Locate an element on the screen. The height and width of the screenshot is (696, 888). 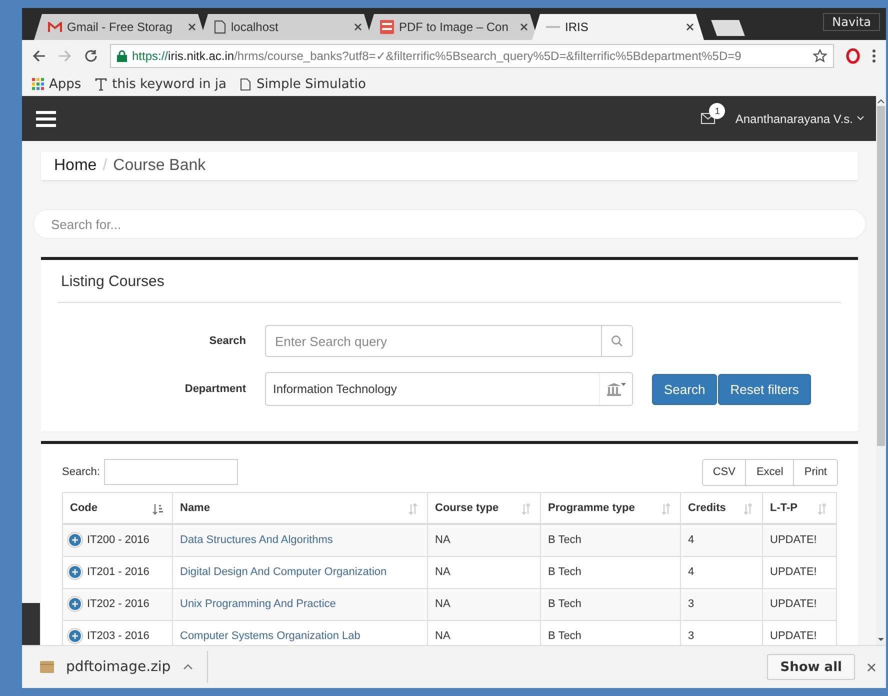
field-label: Department is located at coordinates (215, 389).